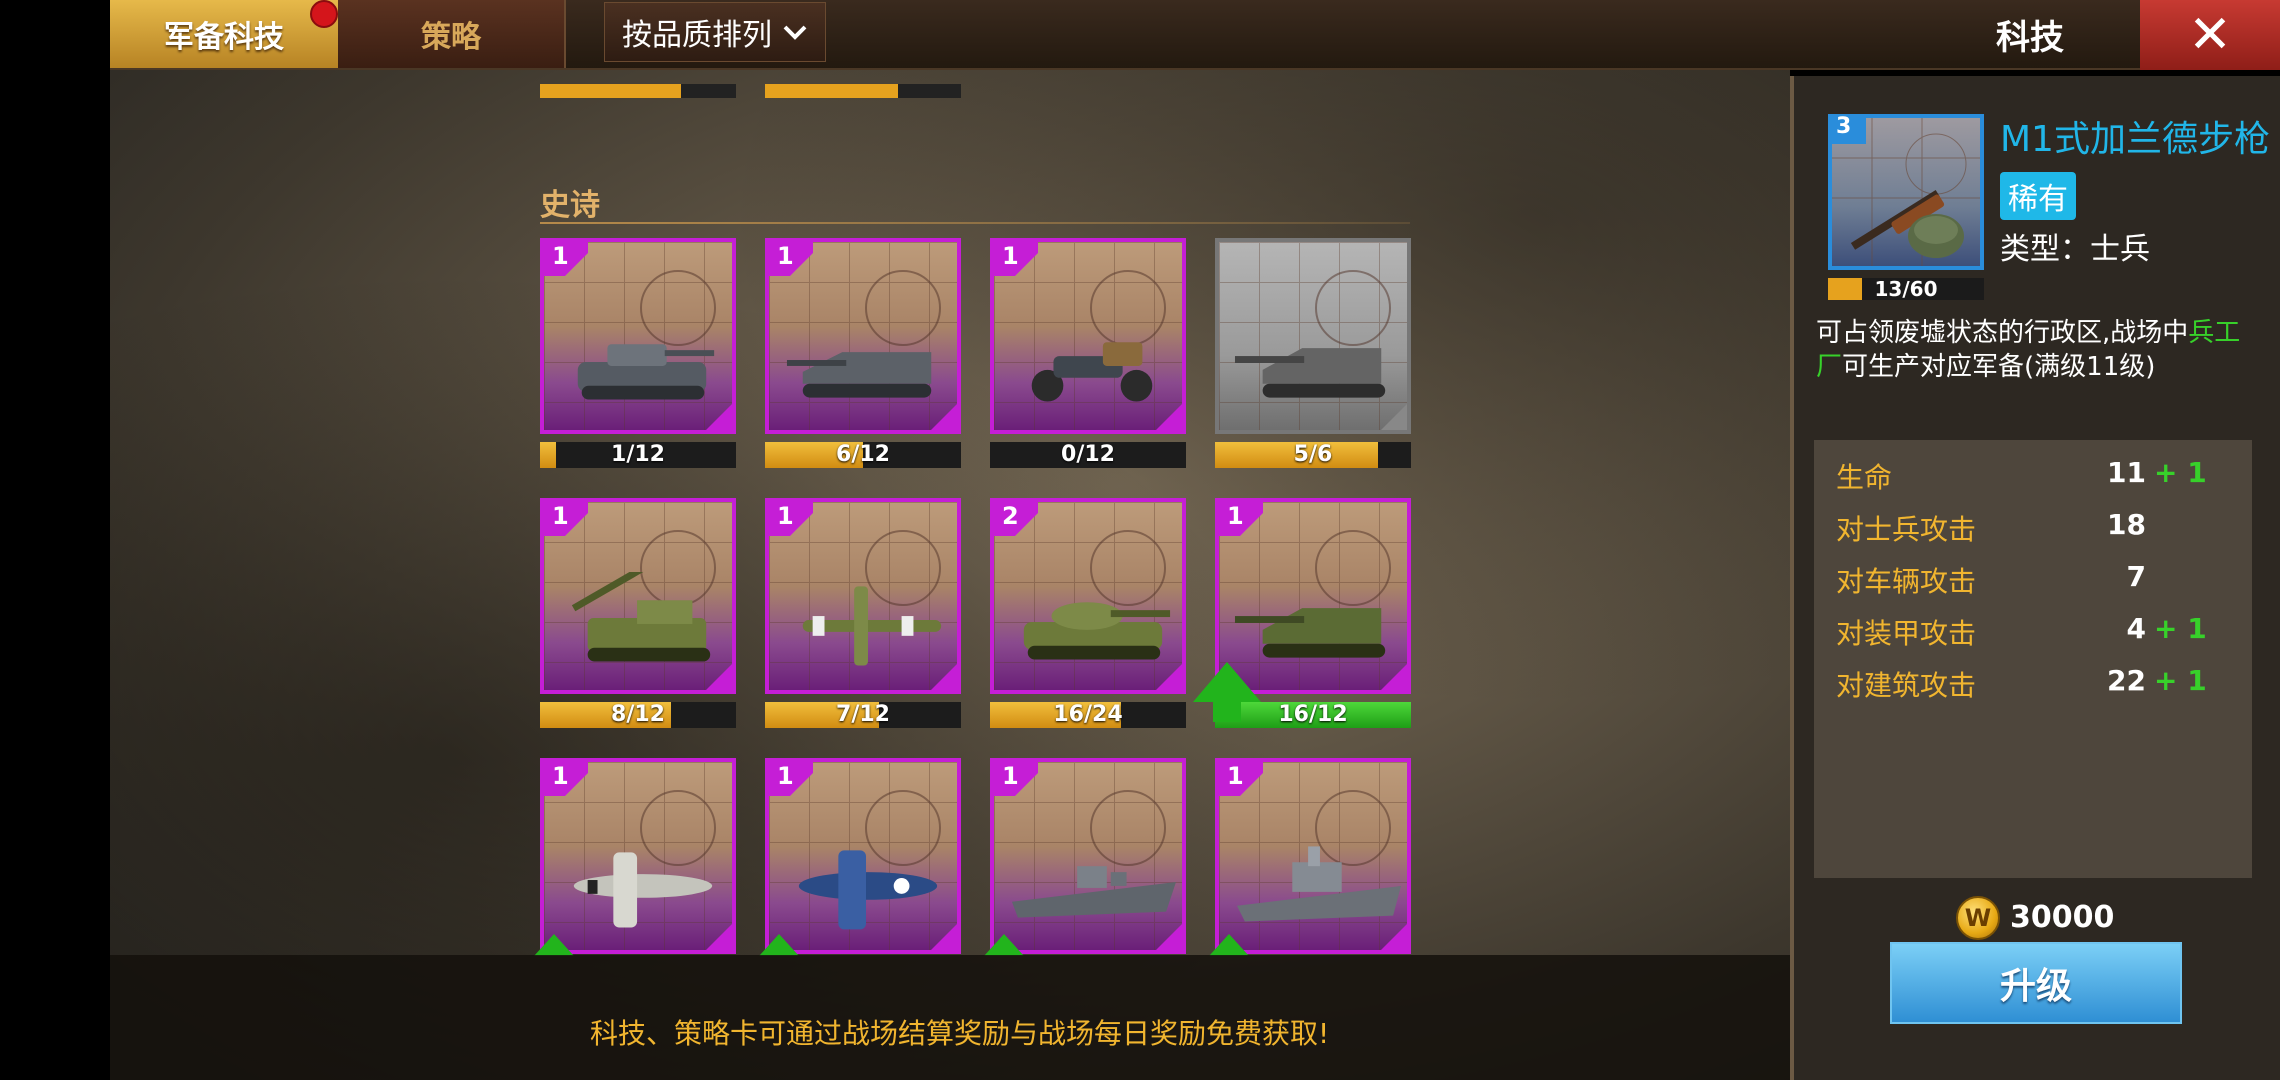 The image size is (2280, 1080). I want to click on sort-dropdown: 按品质排列, so click(715, 32).